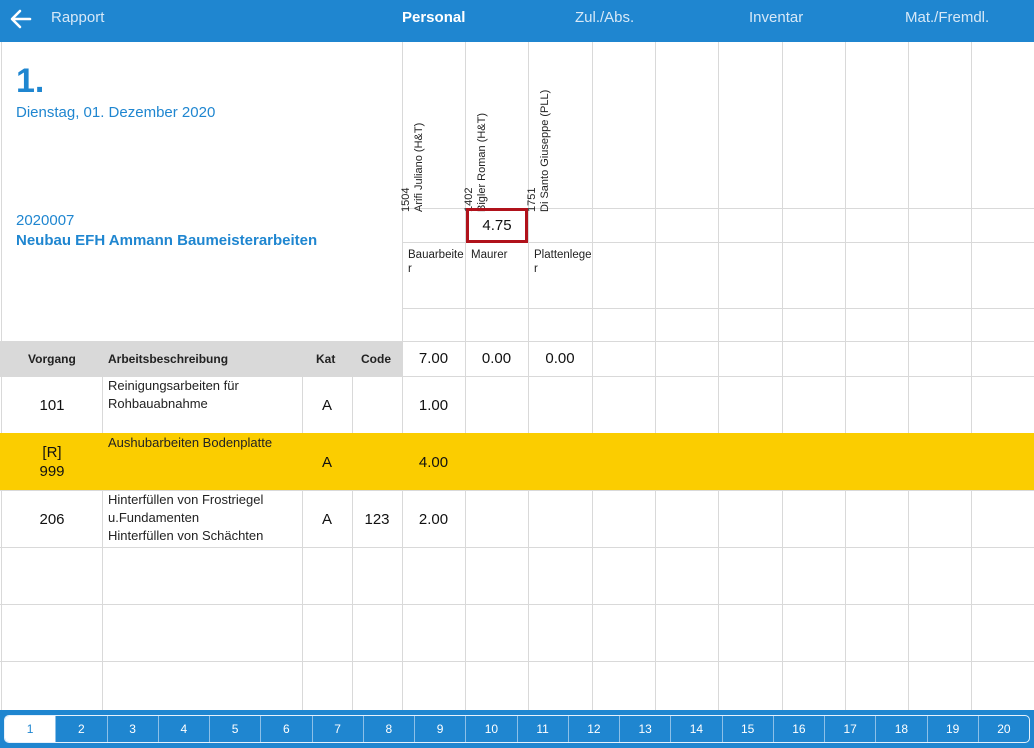 This screenshot has width=1034, height=748. What do you see at coordinates (851, 729) in the screenshot?
I see `page-button-17: 17` at bounding box center [851, 729].